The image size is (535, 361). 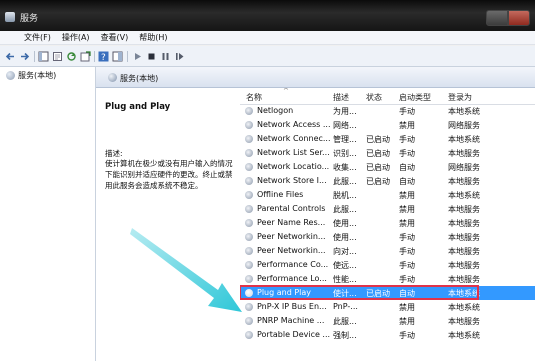 I want to click on window-controls, so click(x=508, y=18).